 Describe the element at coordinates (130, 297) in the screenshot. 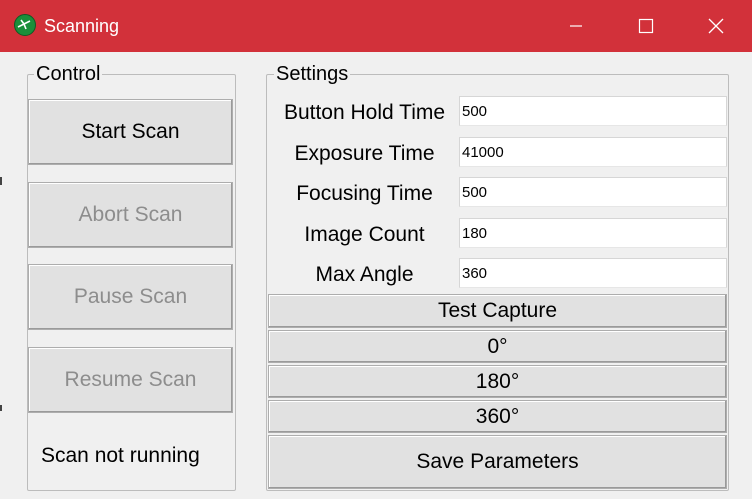

I see `pause-scan-button: Pause Scan` at that location.